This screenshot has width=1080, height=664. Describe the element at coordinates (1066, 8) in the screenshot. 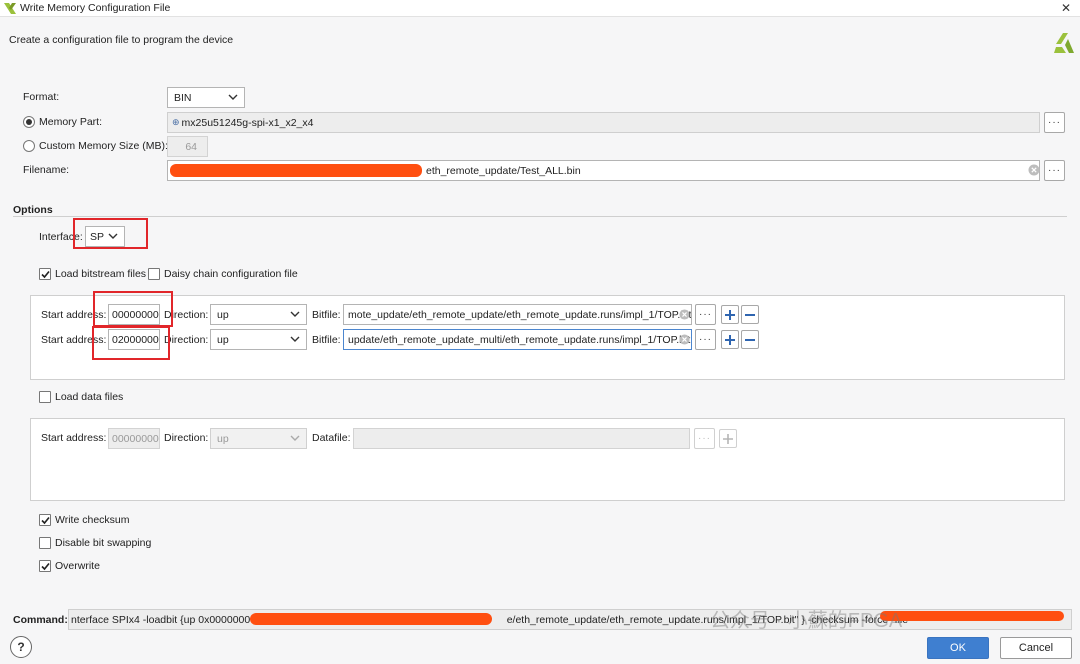

I see `close-icon: ✕` at that location.